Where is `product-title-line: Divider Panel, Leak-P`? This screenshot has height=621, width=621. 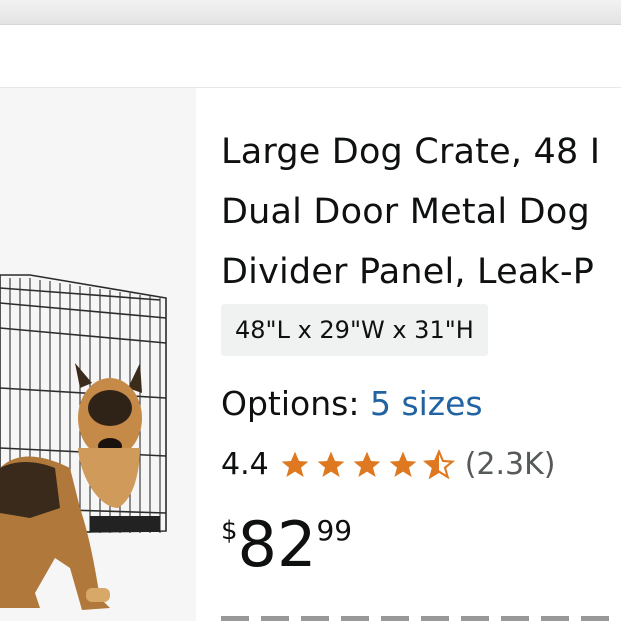 product-title-line: Divider Panel, Leak-P is located at coordinates (421, 272).